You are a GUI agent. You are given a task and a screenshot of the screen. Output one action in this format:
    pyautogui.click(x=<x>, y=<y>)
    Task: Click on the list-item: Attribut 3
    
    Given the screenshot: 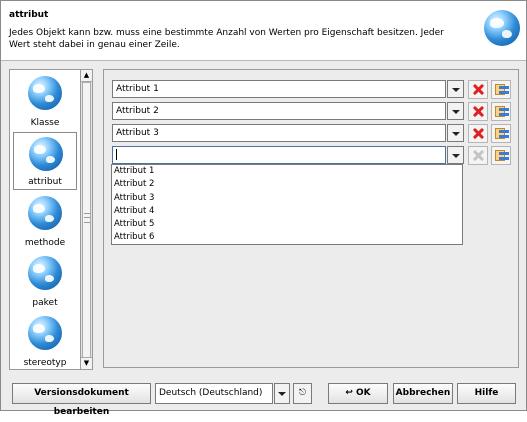 What is the action you would take?
    pyautogui.click(x=287, y=198)
    